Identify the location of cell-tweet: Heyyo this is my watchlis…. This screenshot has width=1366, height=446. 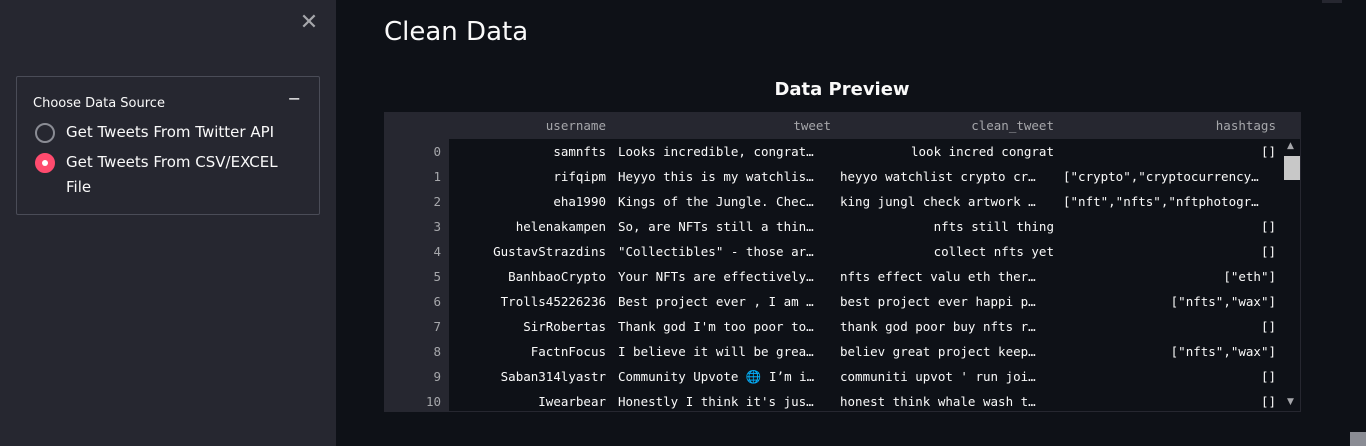
(716, 176).